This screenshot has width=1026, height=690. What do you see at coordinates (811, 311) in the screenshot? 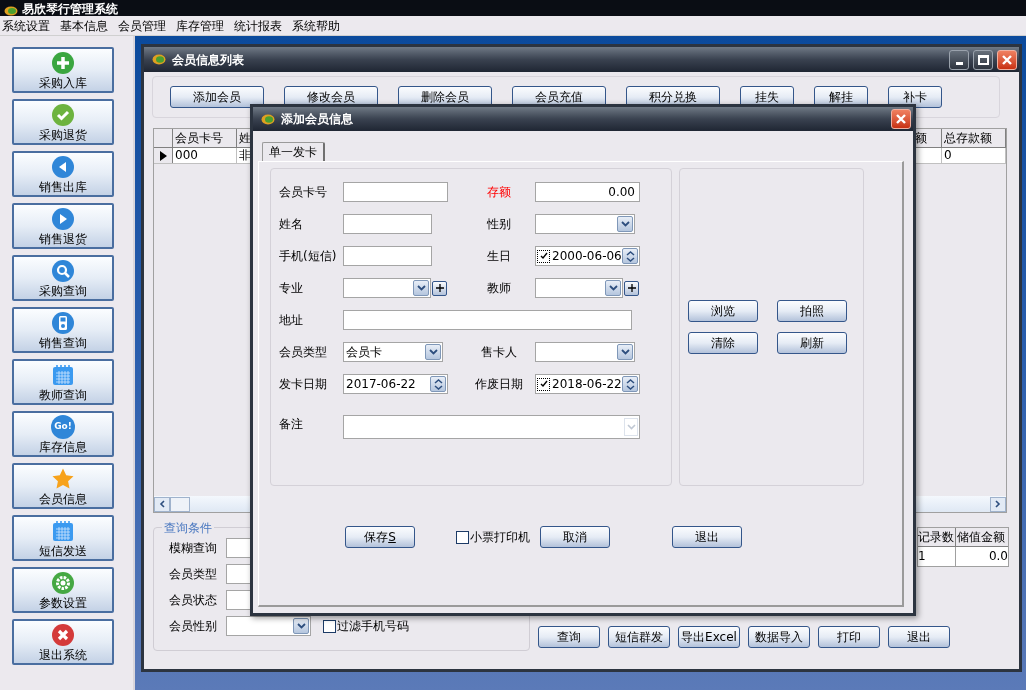
I see `photo-button: 拍照` at bounding box center [811, 311].